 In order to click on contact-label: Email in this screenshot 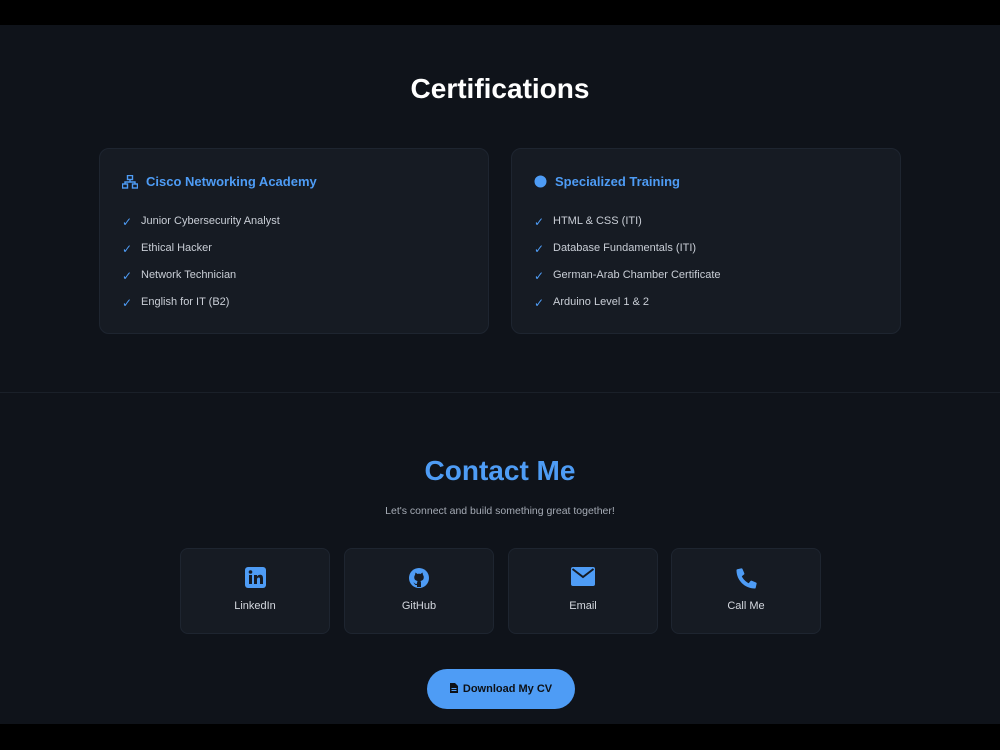, I will do `click(583, 606)`.